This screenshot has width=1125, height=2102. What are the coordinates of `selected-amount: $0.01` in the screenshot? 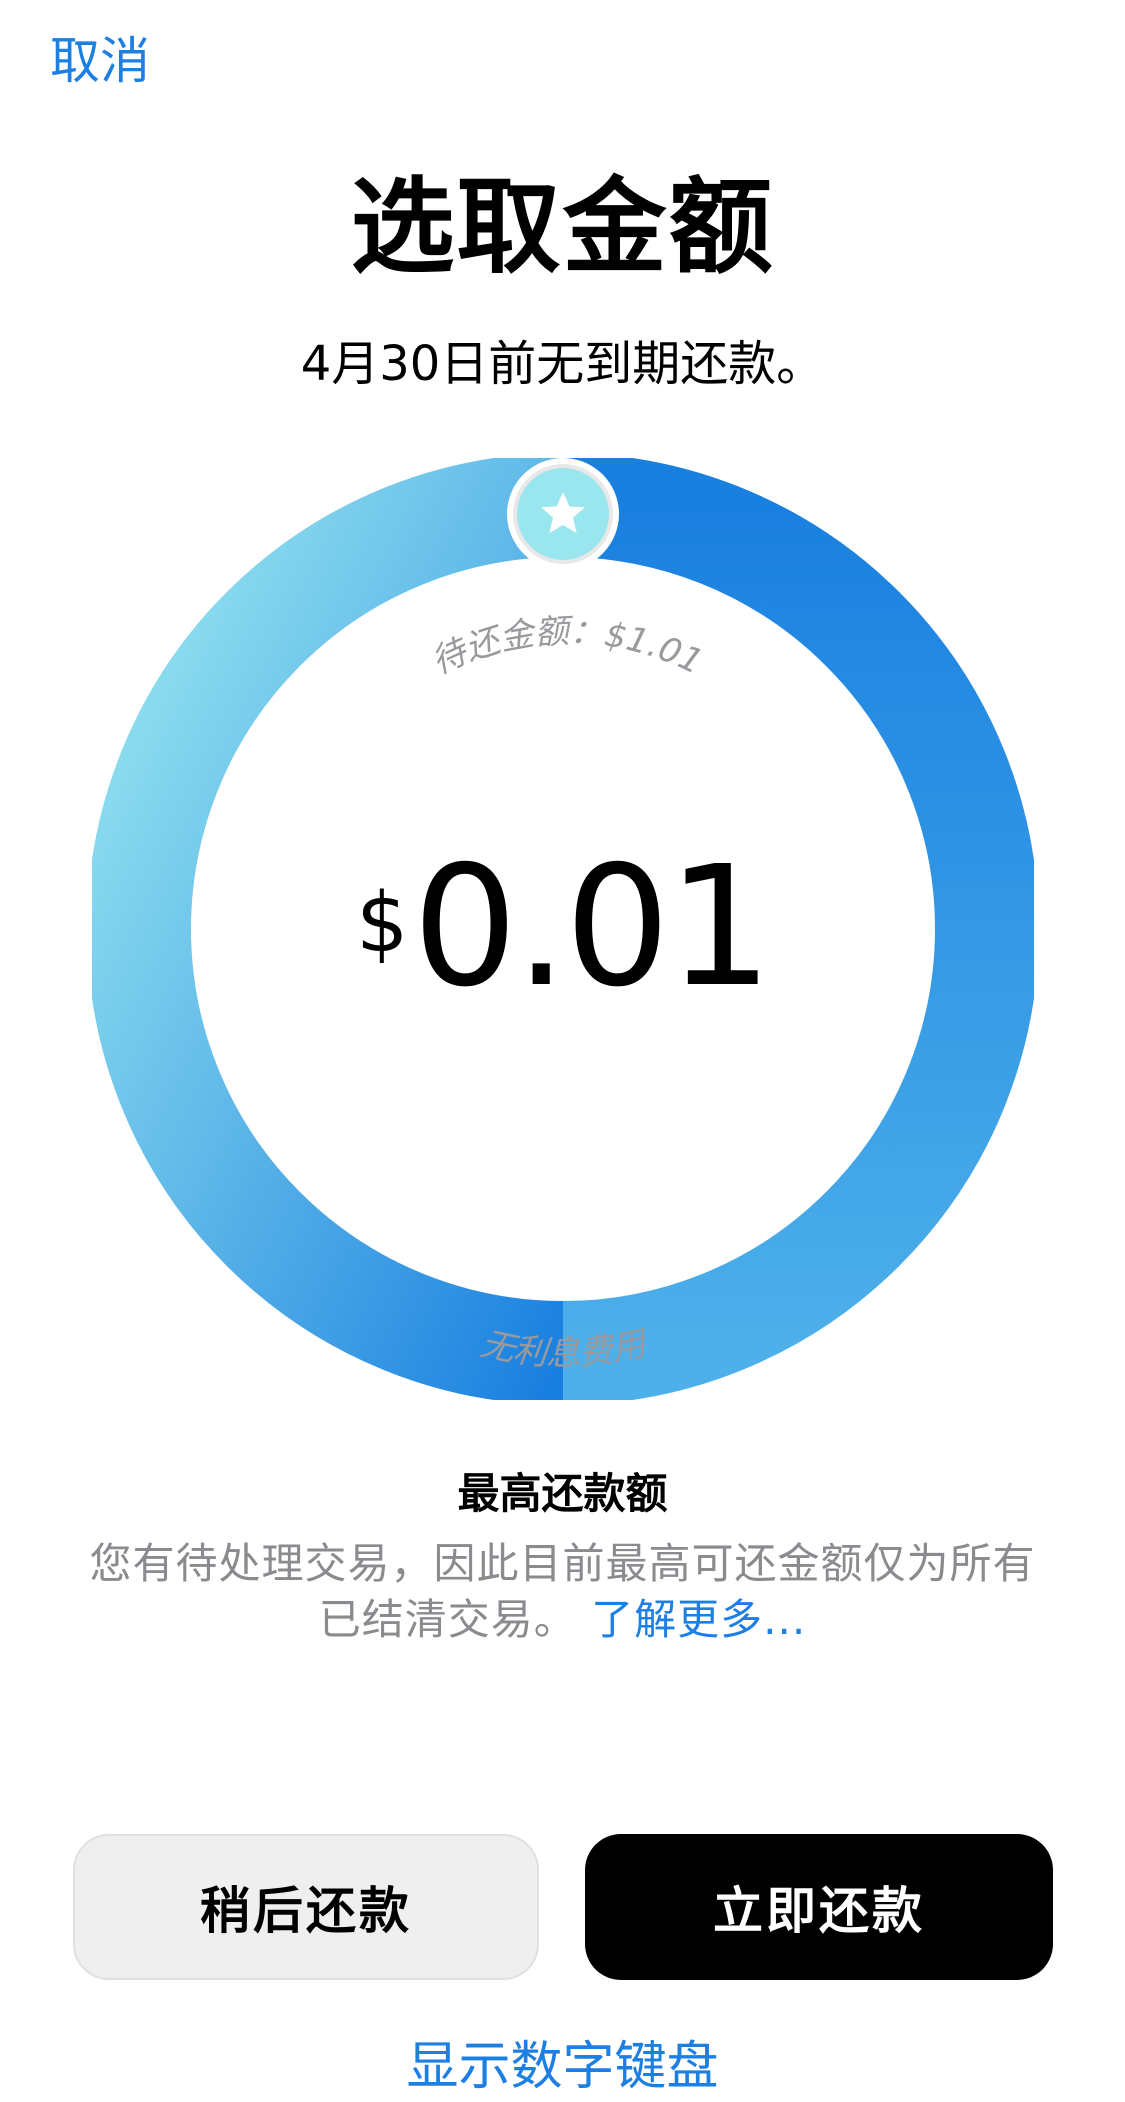 It's located at (563, 953).